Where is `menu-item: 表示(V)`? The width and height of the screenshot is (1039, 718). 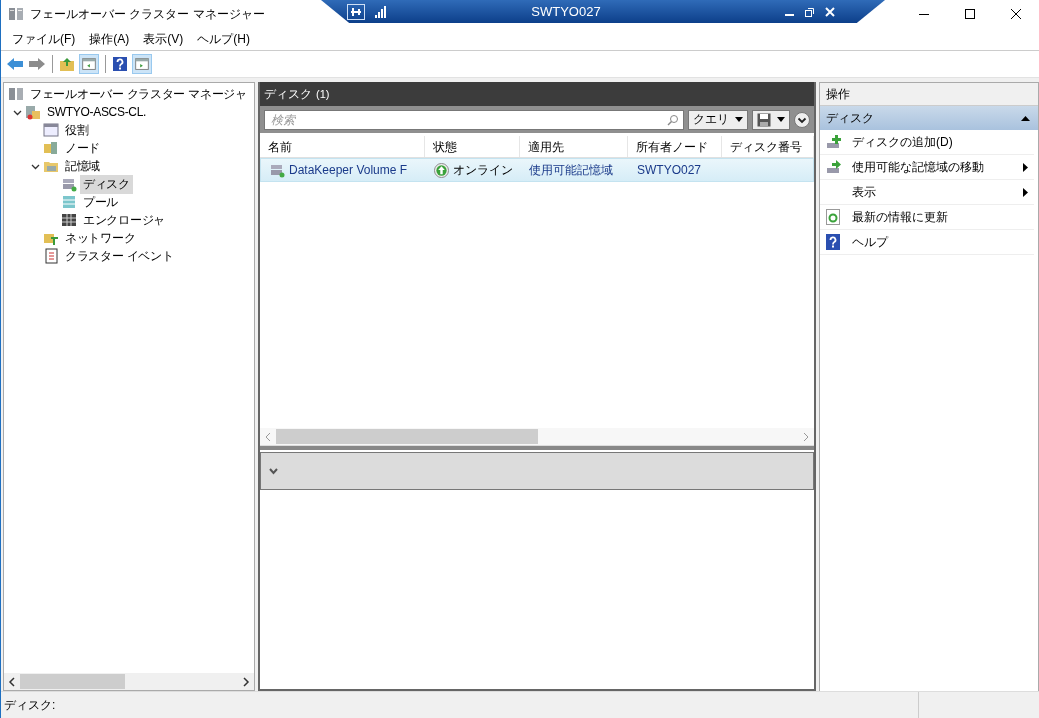 menu-item: 表示(V) is located at coordinates (163, 39).